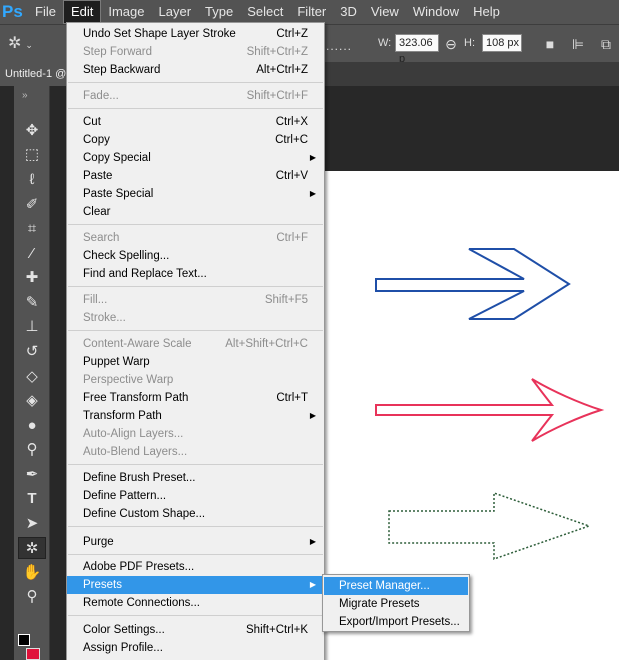 The image size is (619, 660). Describe the element at coordinates (35, 74) in the screenshot. I see `document-tab: Untitled-1 @` at that location.